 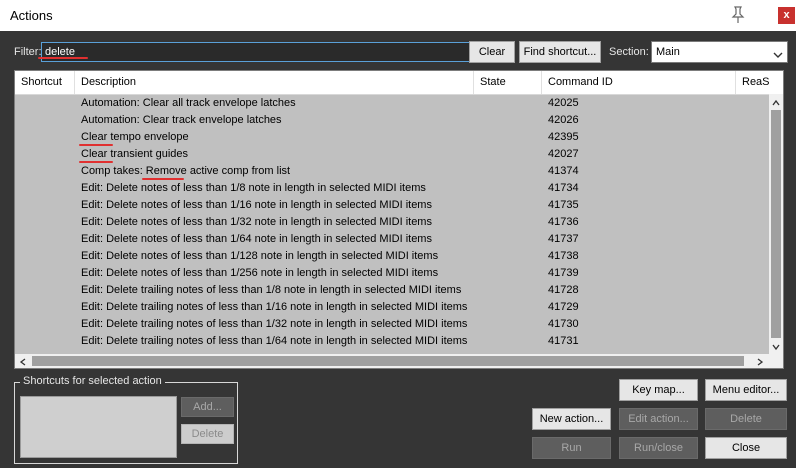 I want to click on title-bar: Actions x, so click(x=398, y=15).